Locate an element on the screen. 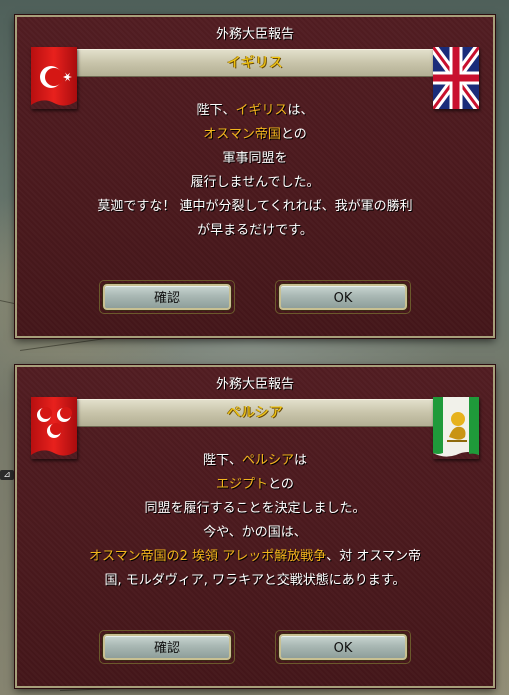  message-line: オスマン帝国の2 埃領 アレッポ解放戦争、対 オスマン帝 is located at coordinates (255, 557).